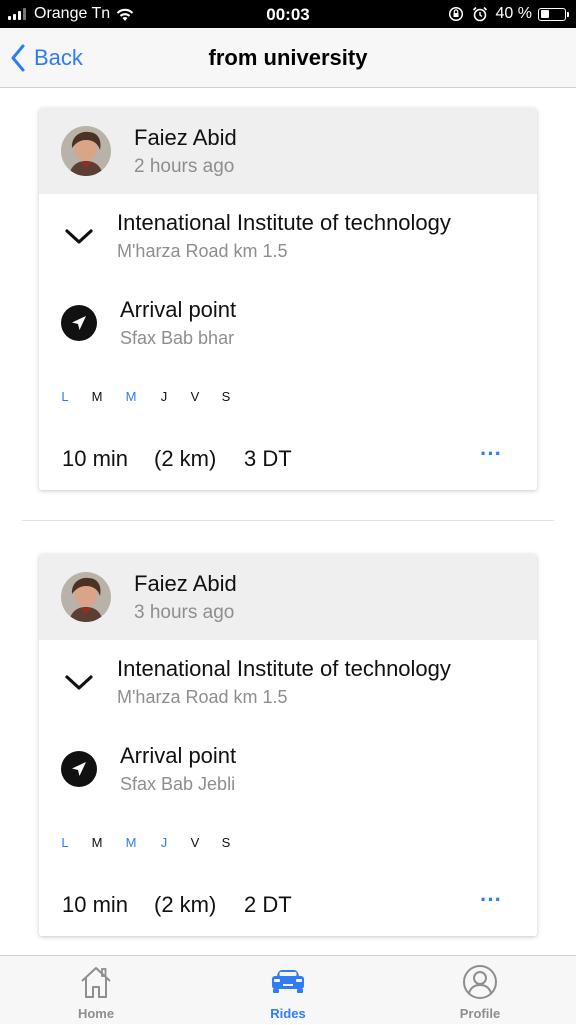  Describe the element at coordinates (268, 458) in the screenshot. I see `ride-price: 3 DT` at that location.